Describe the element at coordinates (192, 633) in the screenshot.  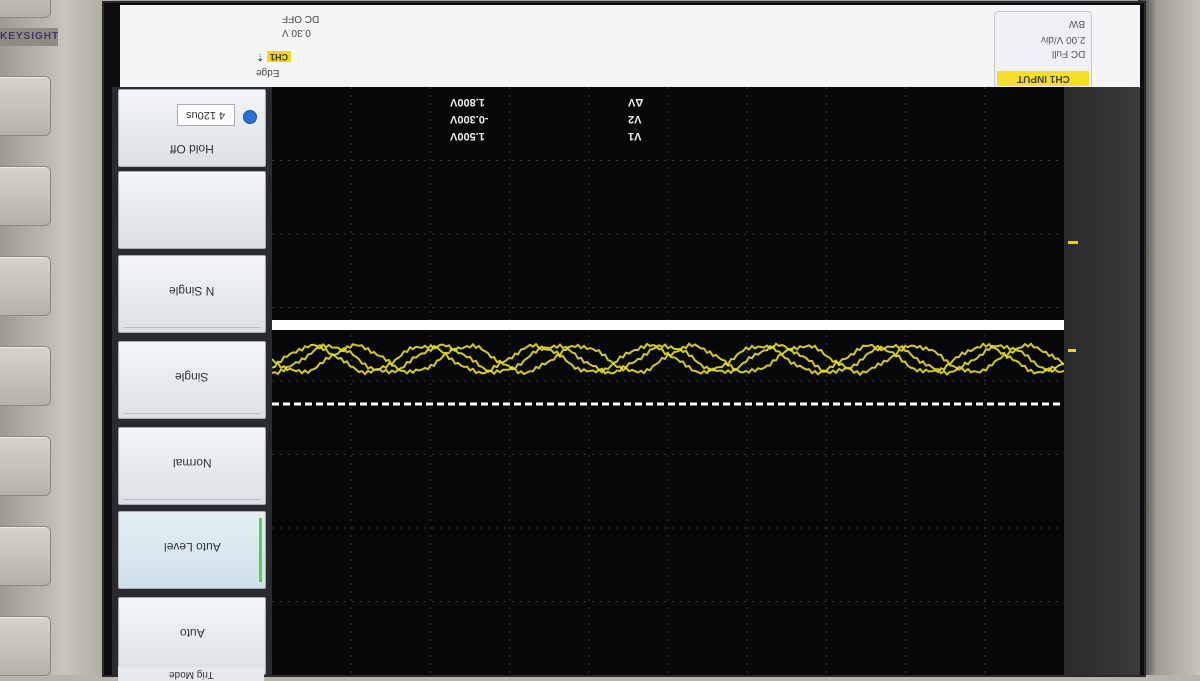
I see `auto-label: Auto` at that location.